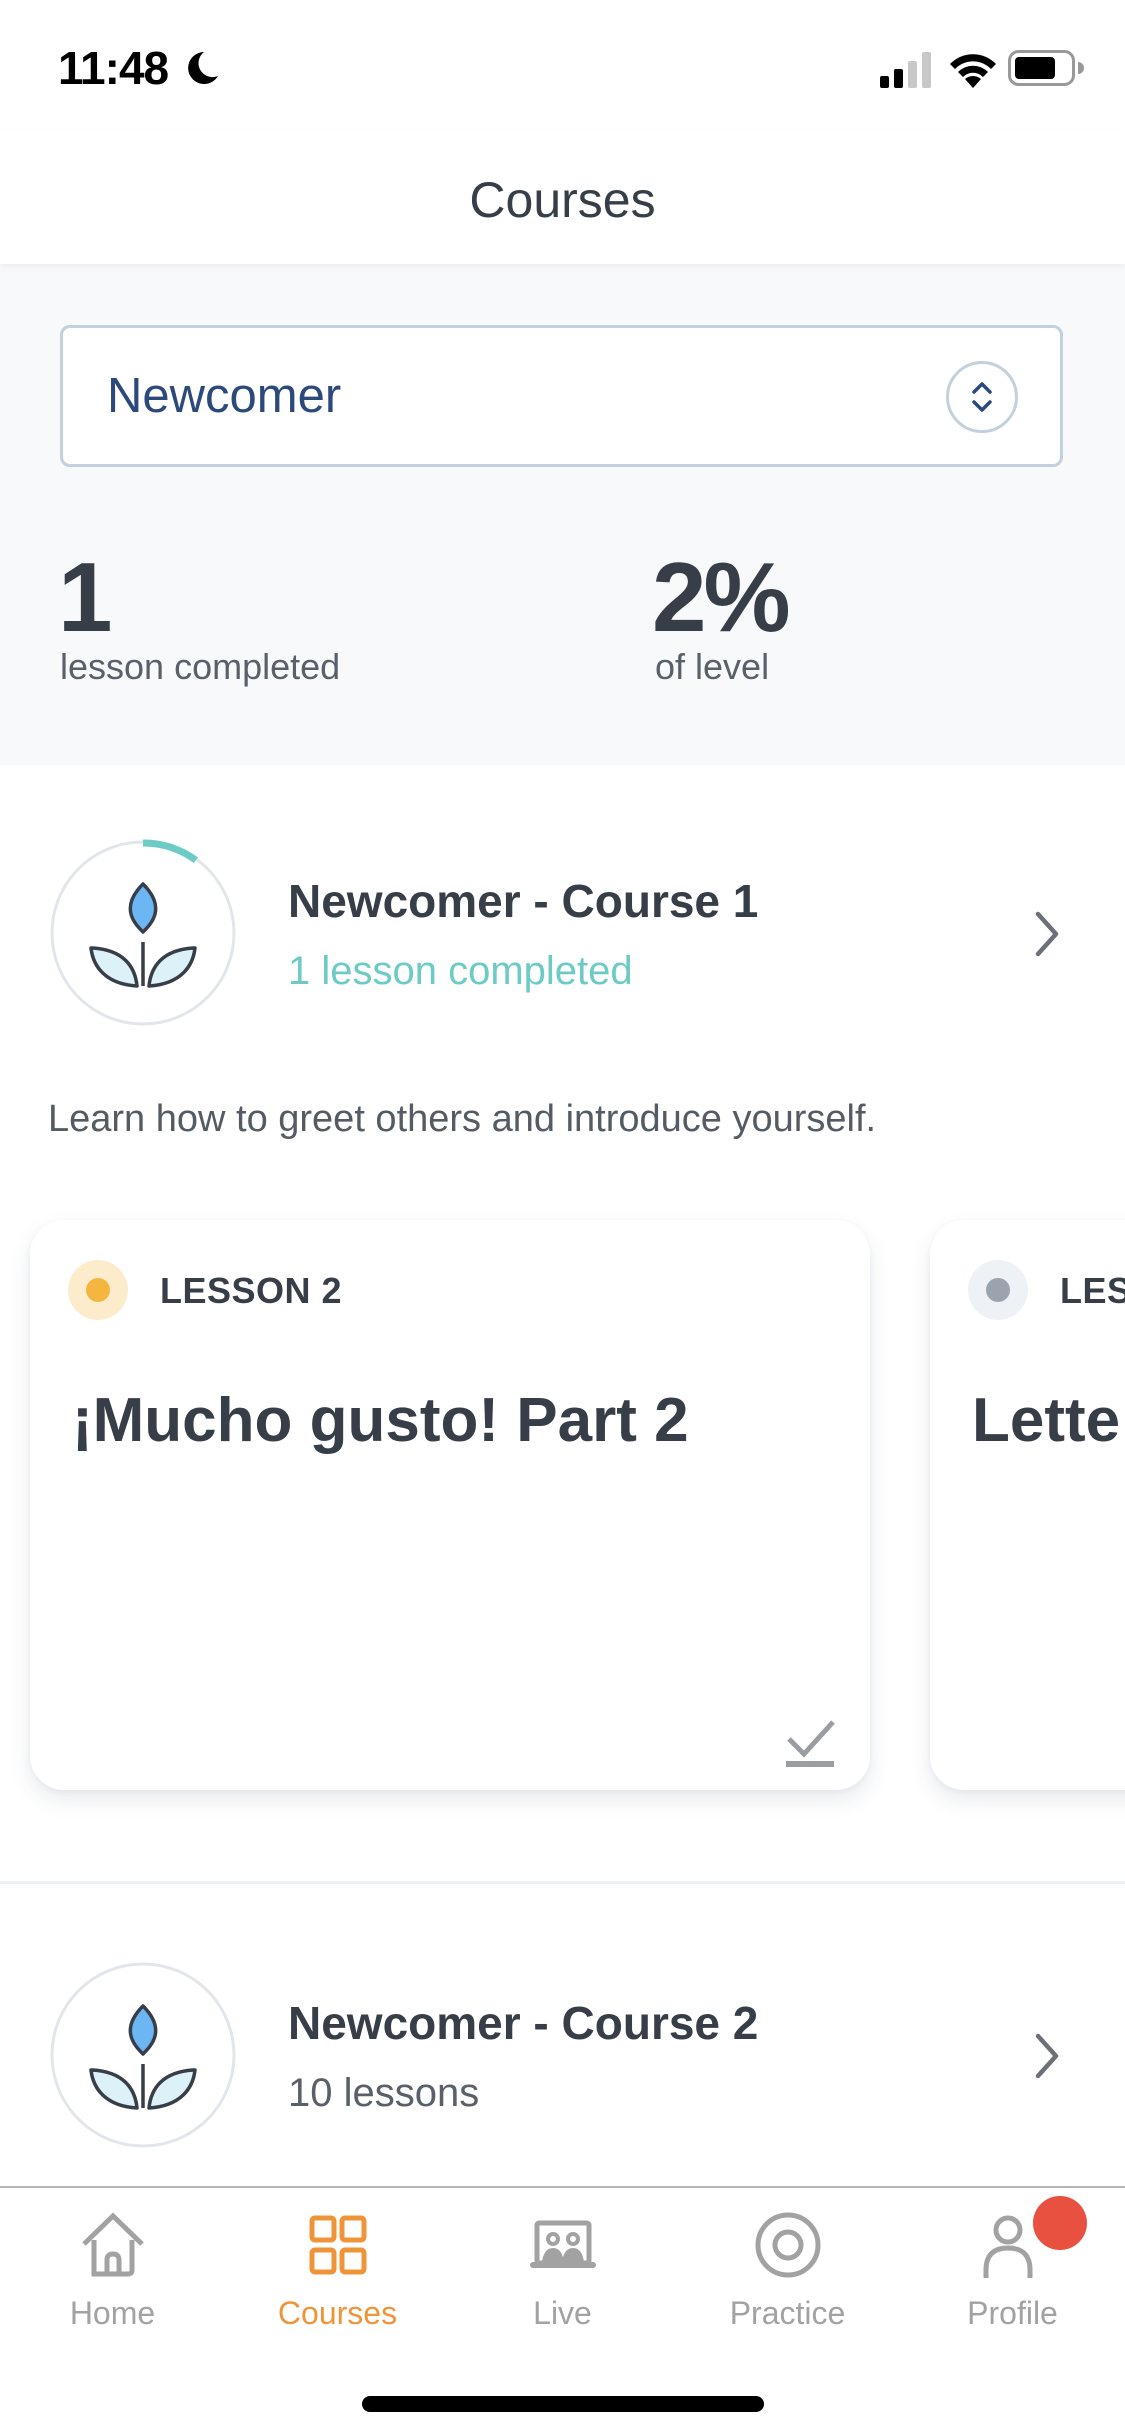 This screenshot has width=1125, height=2436. Describe the element at coordinates (338, 2245) in the screenshot. I see `grid-icon` at that location.